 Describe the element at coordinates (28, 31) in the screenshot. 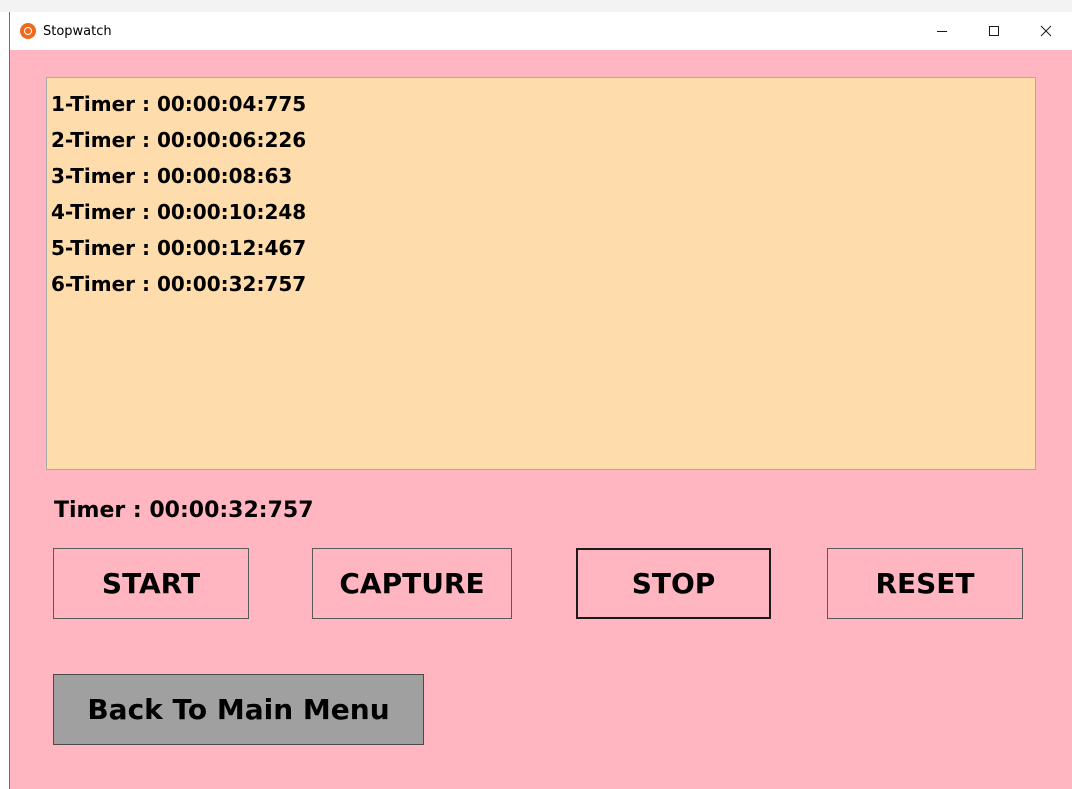

I see `stopwatch-icon` at that location.